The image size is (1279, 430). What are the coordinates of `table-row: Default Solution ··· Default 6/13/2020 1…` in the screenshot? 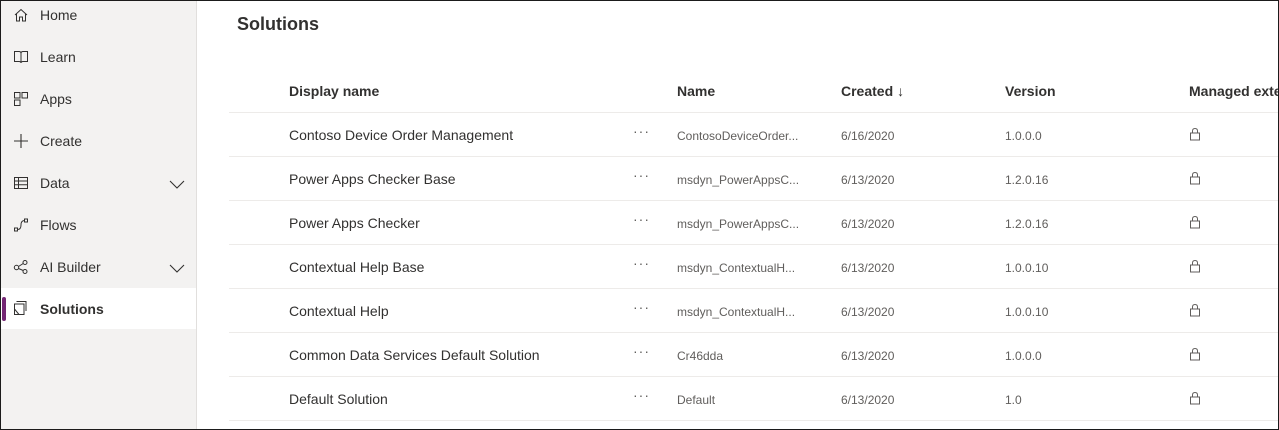 It's located at (753, 399).